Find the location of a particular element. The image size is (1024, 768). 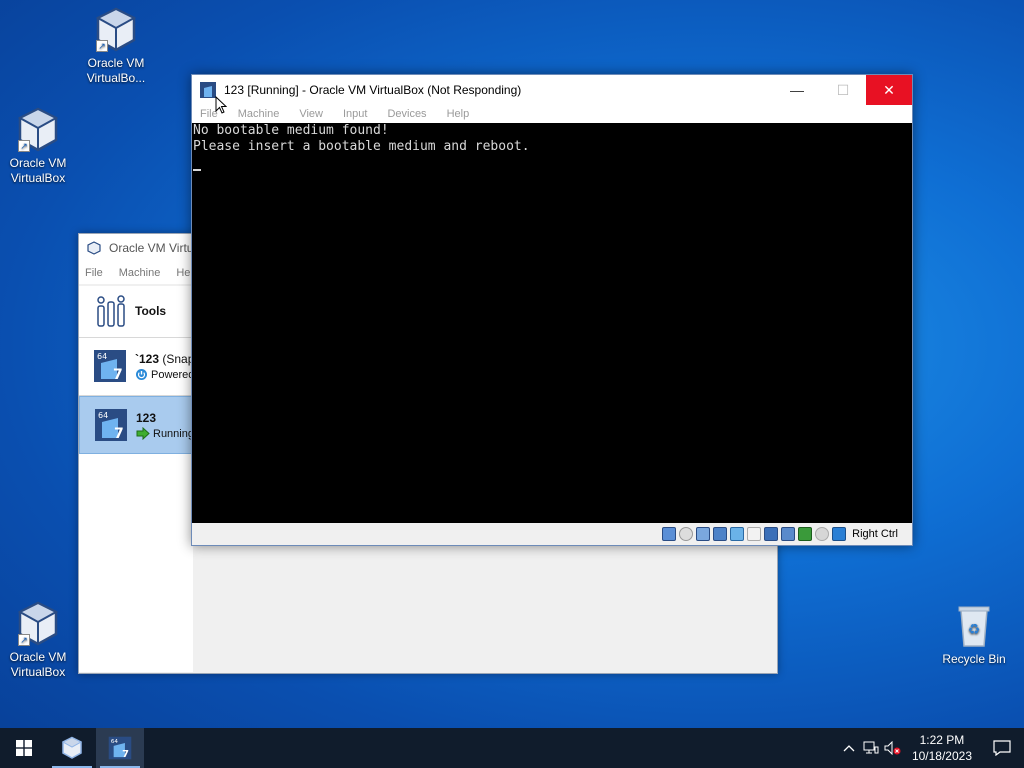

tools-item: Tools is located at coordinates (136, 312).